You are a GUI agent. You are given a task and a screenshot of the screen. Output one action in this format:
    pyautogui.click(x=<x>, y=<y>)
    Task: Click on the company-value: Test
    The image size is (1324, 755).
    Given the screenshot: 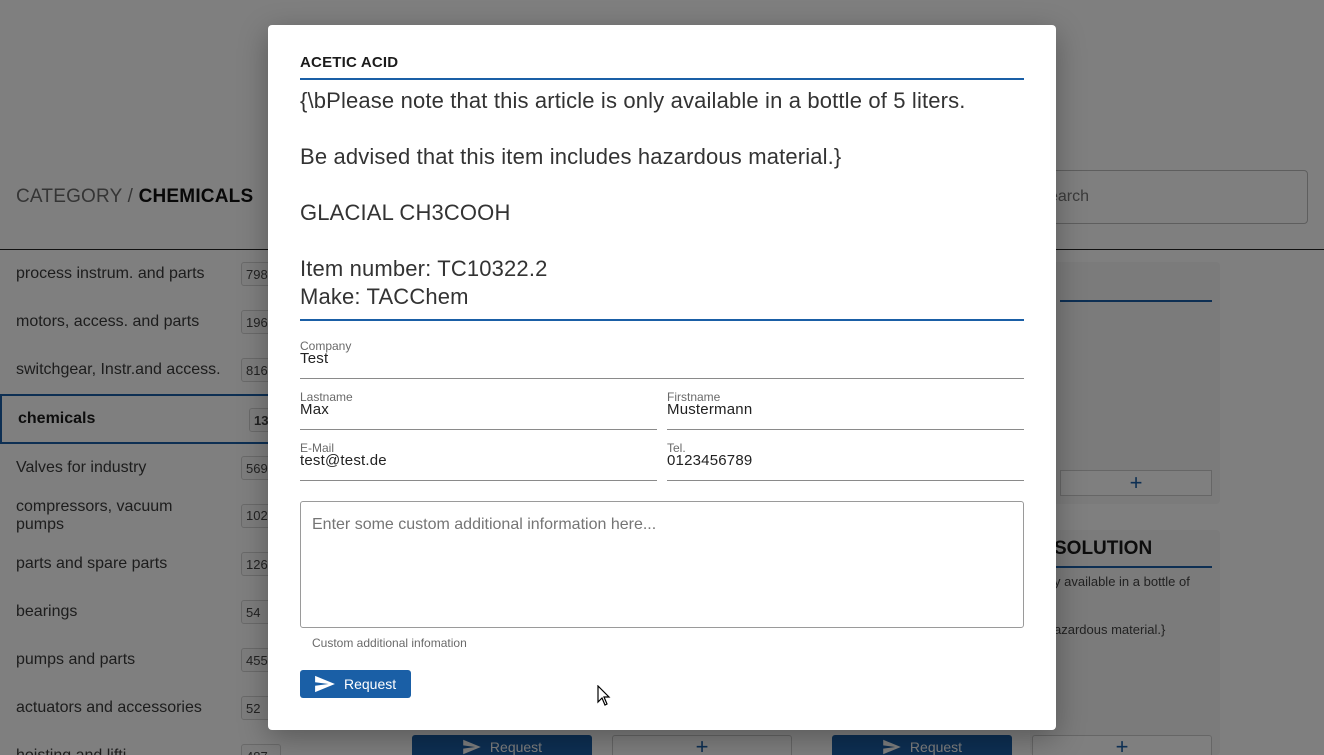 What is the action you would take?
    pyautogui.click(x=314, y=358)
    